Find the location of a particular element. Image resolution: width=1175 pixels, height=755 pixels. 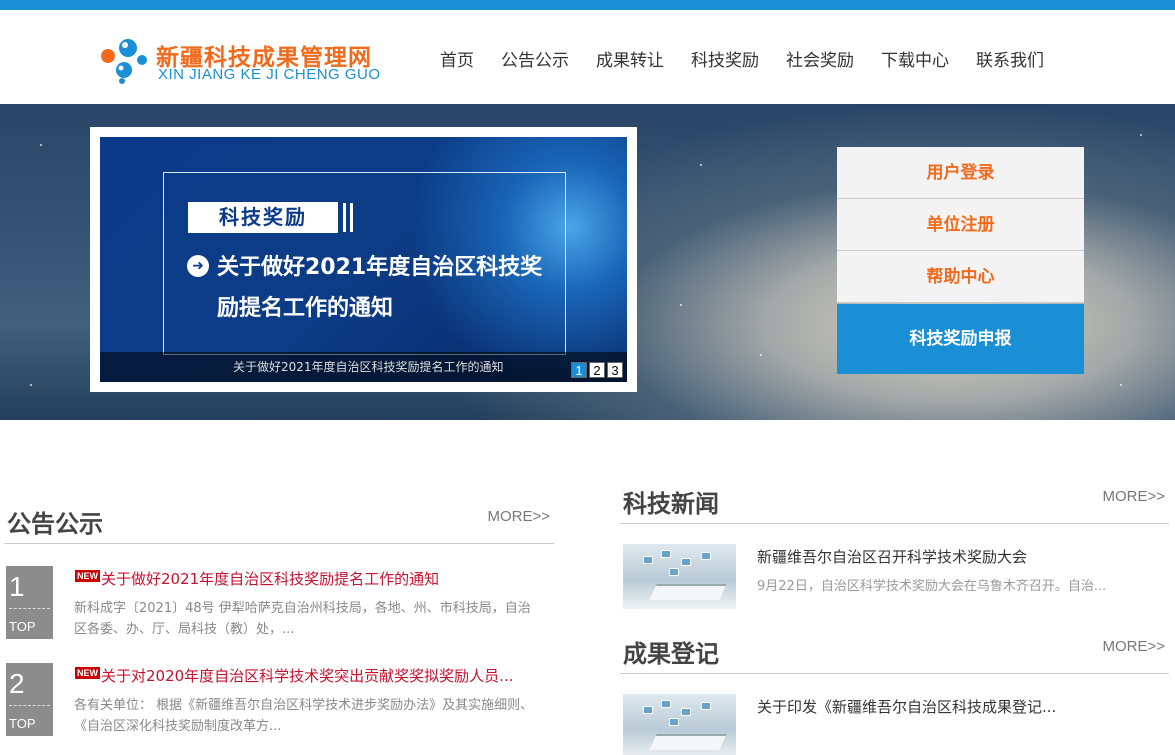

news-title-link: 新疆维吾尔自治区召开科学技术奖励大会 is located at coordinates (892, 556).